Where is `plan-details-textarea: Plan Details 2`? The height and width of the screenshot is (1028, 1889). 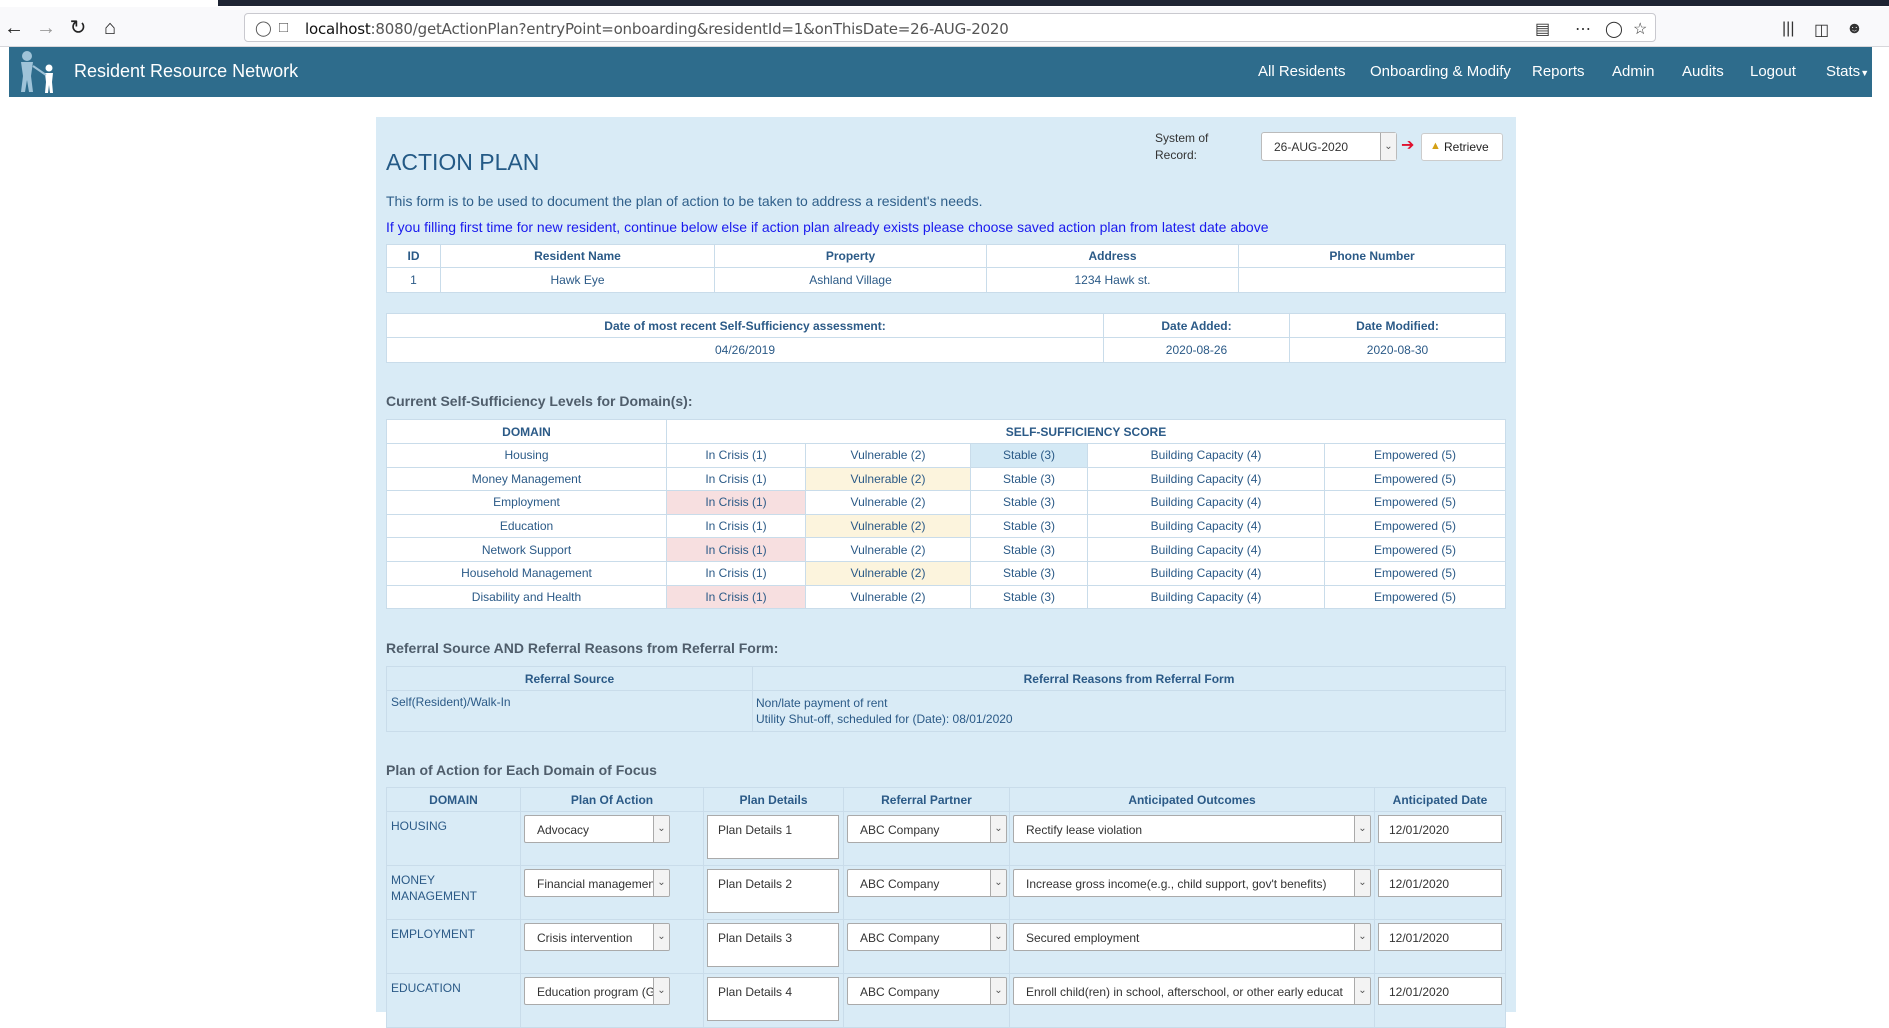 plan-details-textarea: Plan Details 2 is located at coordinates (773, 891).